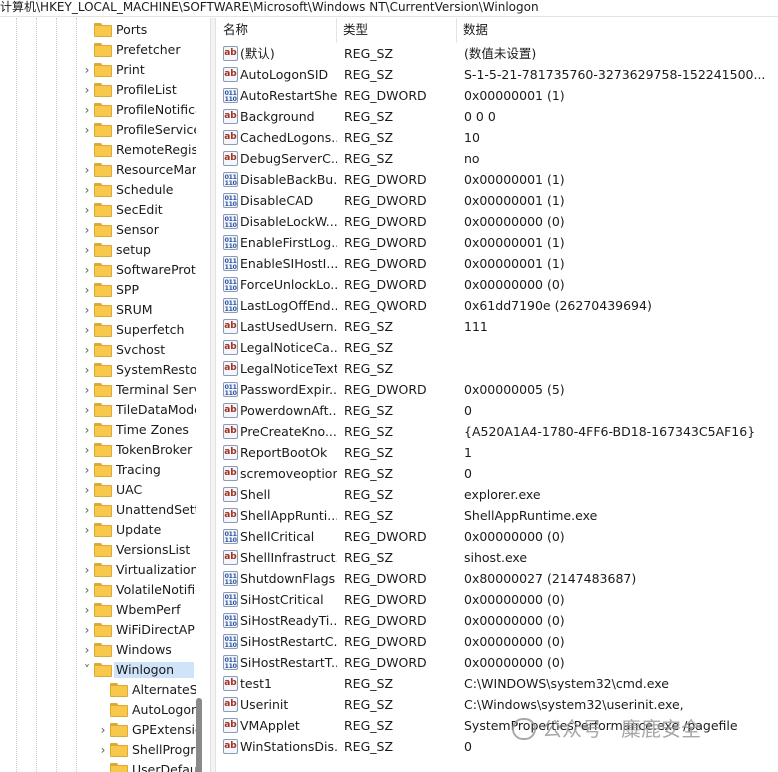  What do you see at coordinates (100, 570) in the screenshot?
I see `tree-item: › Virtualization` at bounding box center [100, 570].